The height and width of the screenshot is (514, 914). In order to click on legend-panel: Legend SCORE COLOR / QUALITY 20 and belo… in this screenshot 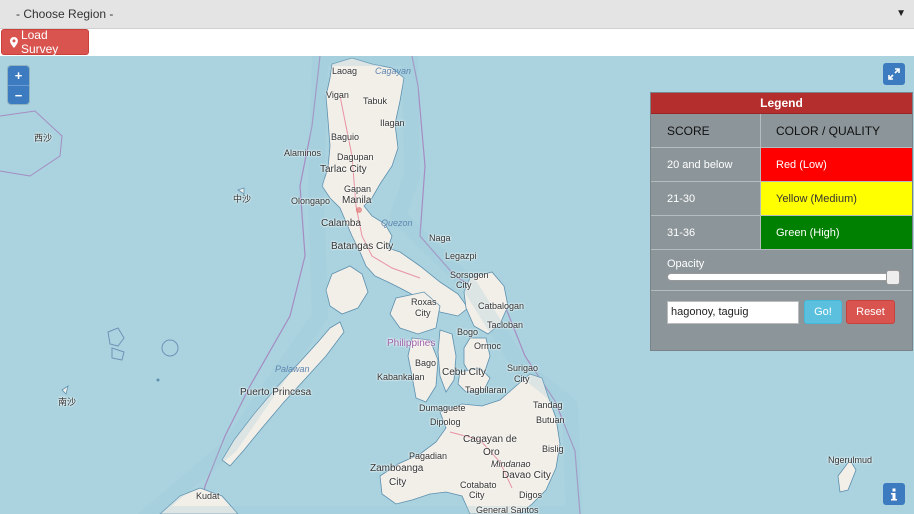, I will do `click(781, 221)`.